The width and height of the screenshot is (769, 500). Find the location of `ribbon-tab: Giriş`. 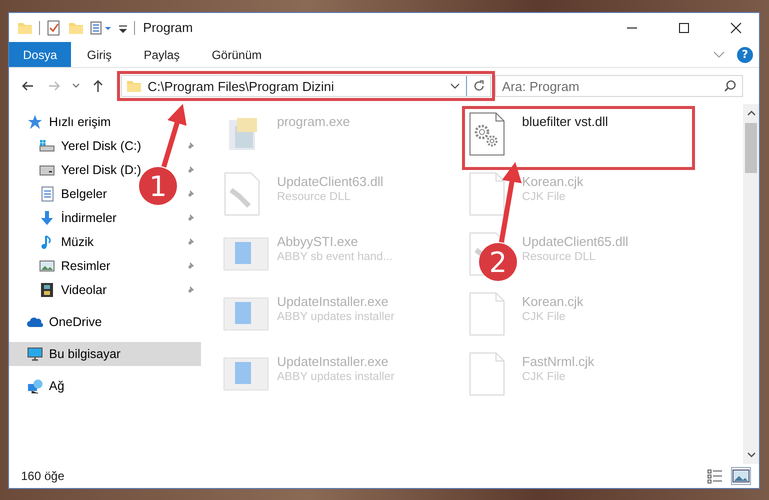

ribbon-tab: Giriş is located at coordinates (99, 54).